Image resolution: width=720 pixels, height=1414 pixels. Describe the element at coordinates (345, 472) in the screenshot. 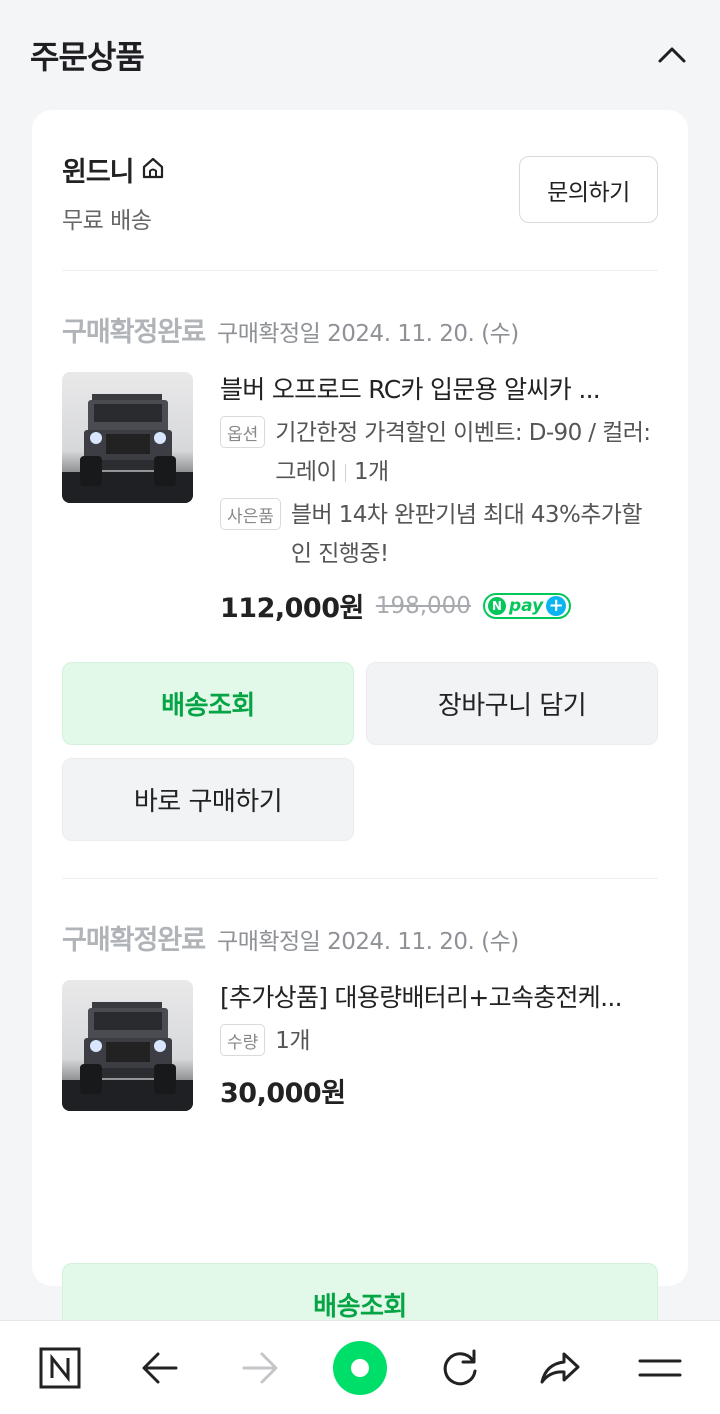

I see `separator` at that location.